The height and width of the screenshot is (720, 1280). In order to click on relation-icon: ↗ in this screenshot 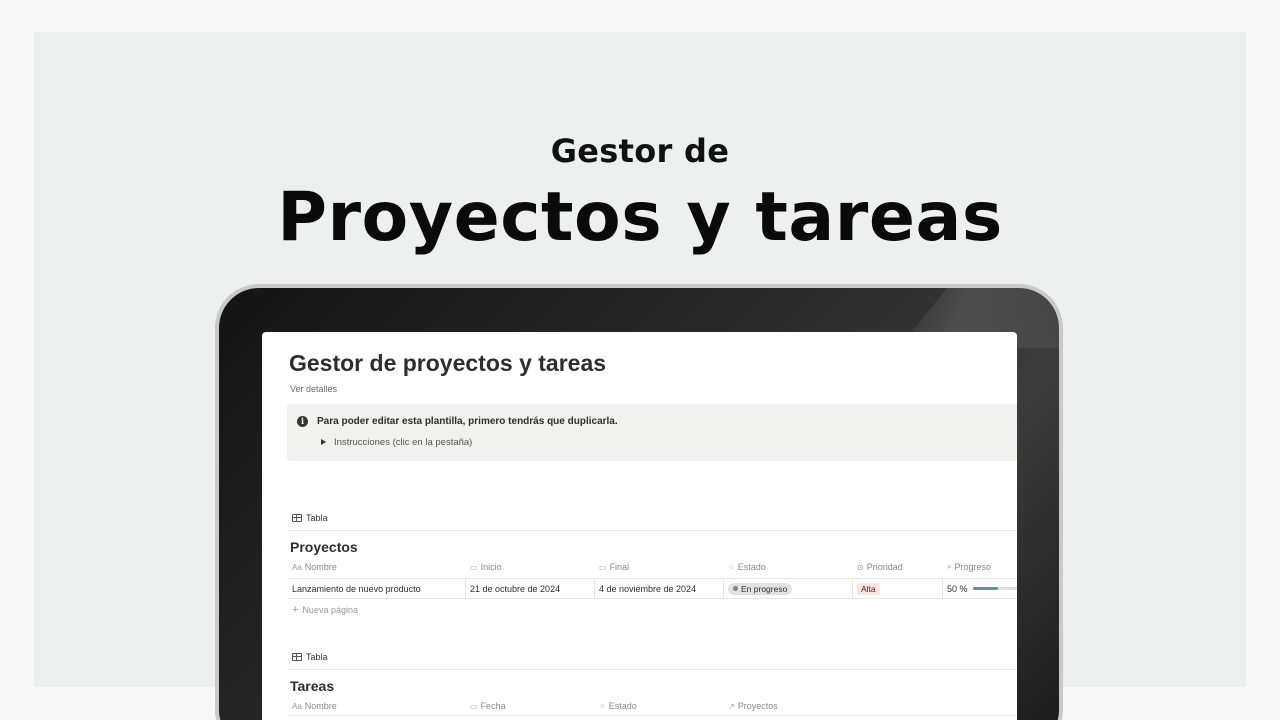, I will do `click(731, 706)`.